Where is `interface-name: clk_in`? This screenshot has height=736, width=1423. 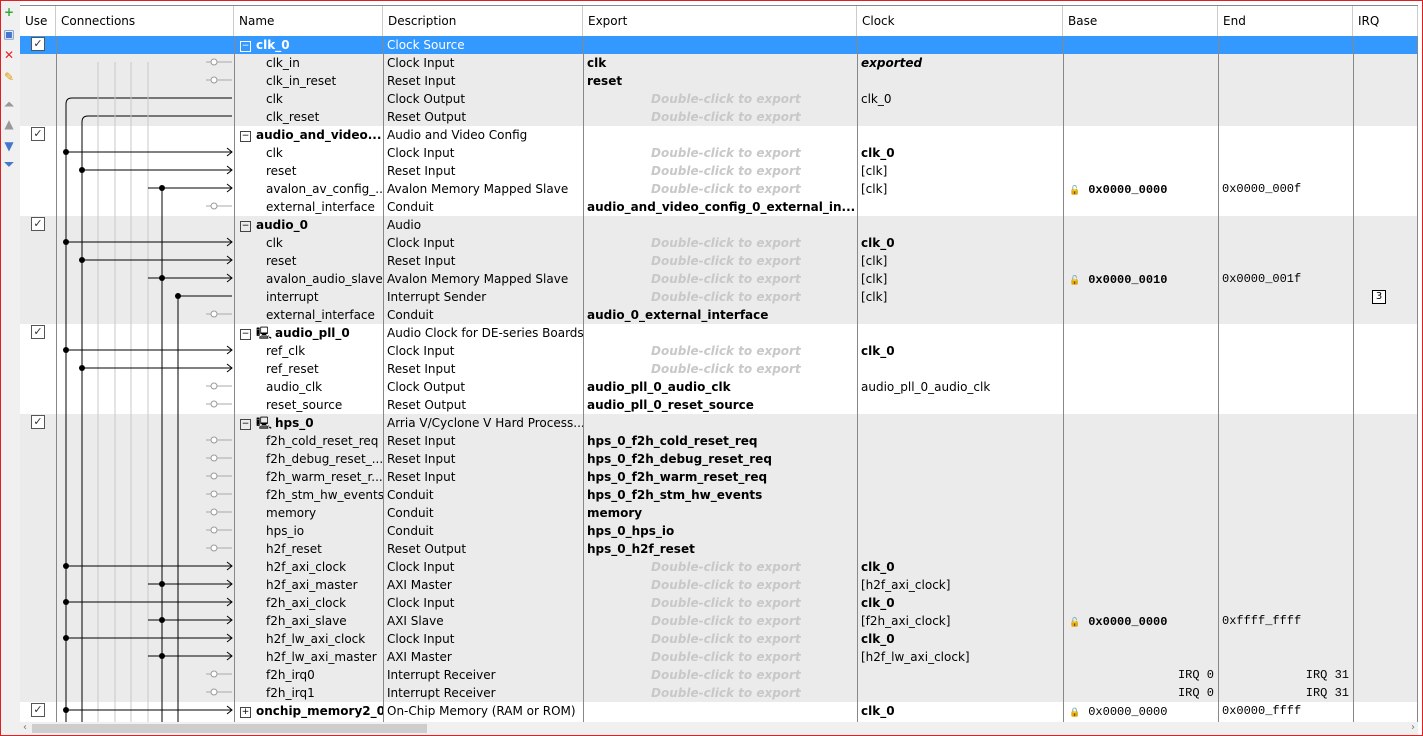
interface-name: clk_in is located at coordinates (323, 63).